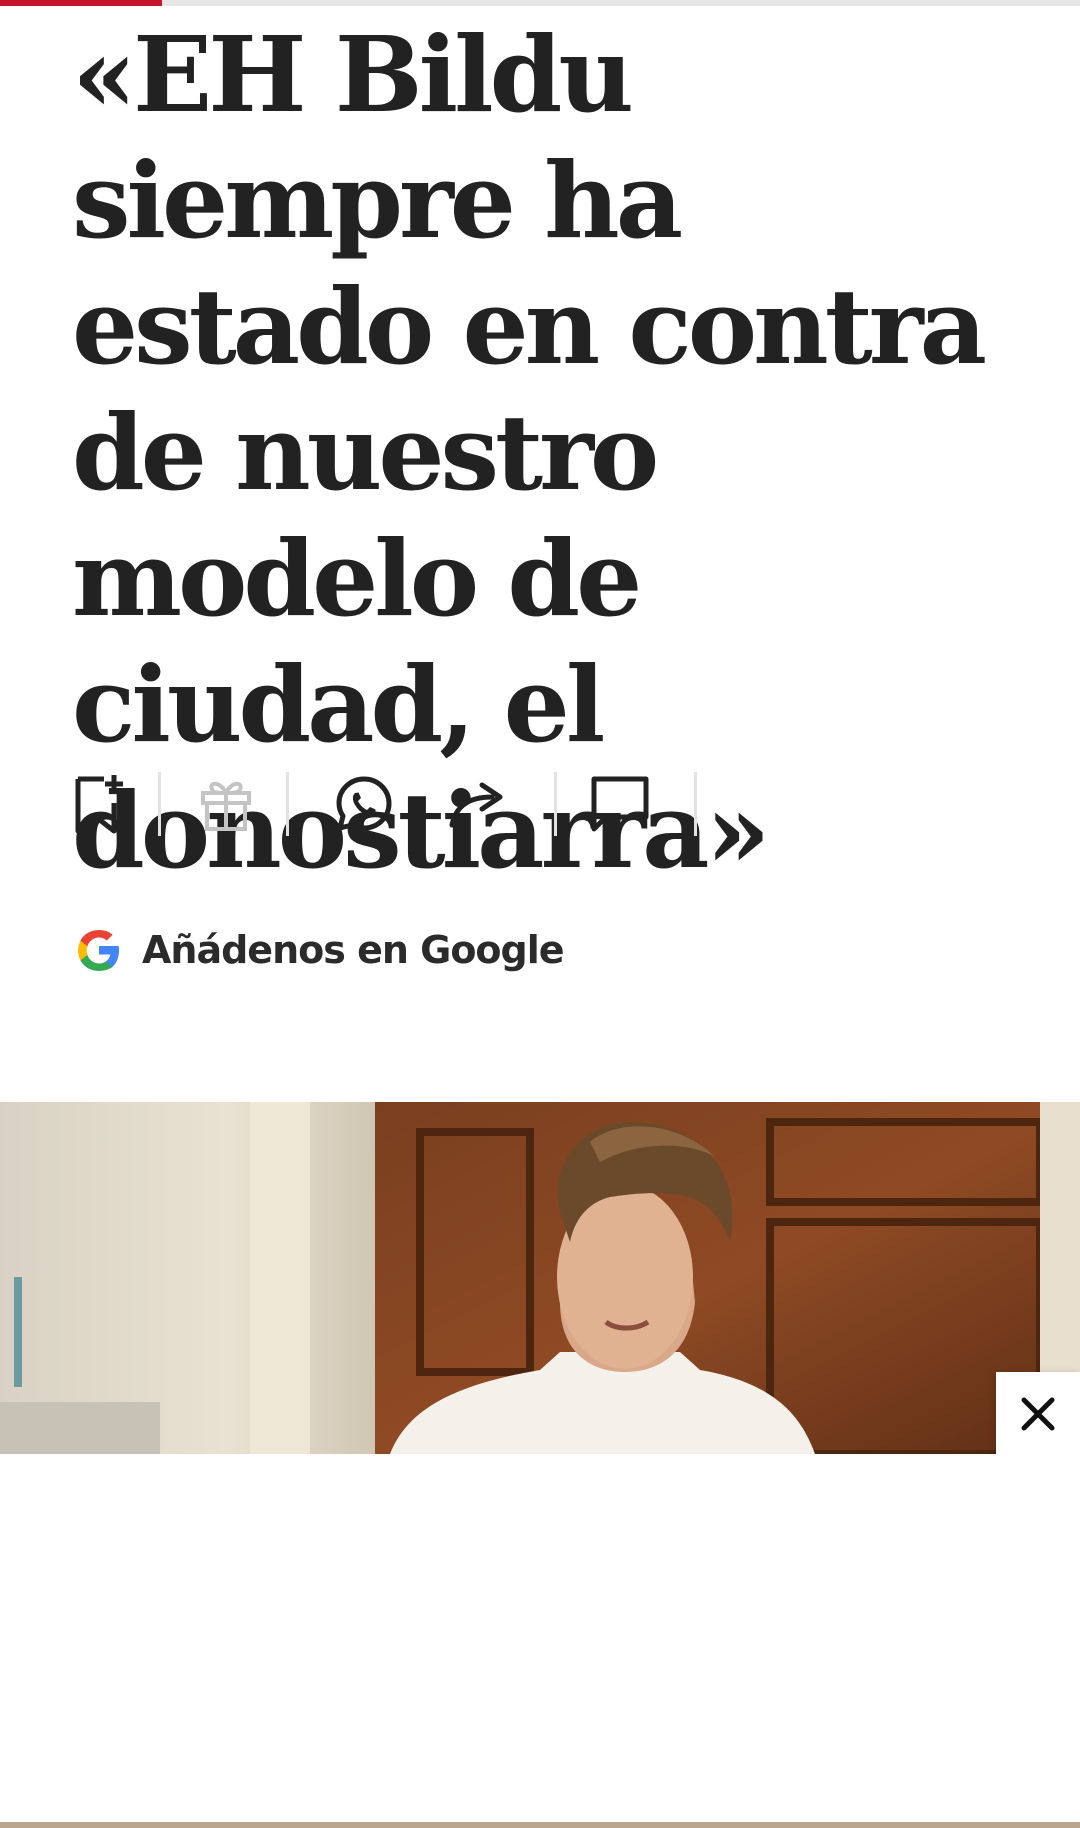 The width and height of the screenshot is (1080, 1828). I want to click on gift-icon, so click(226, 806).